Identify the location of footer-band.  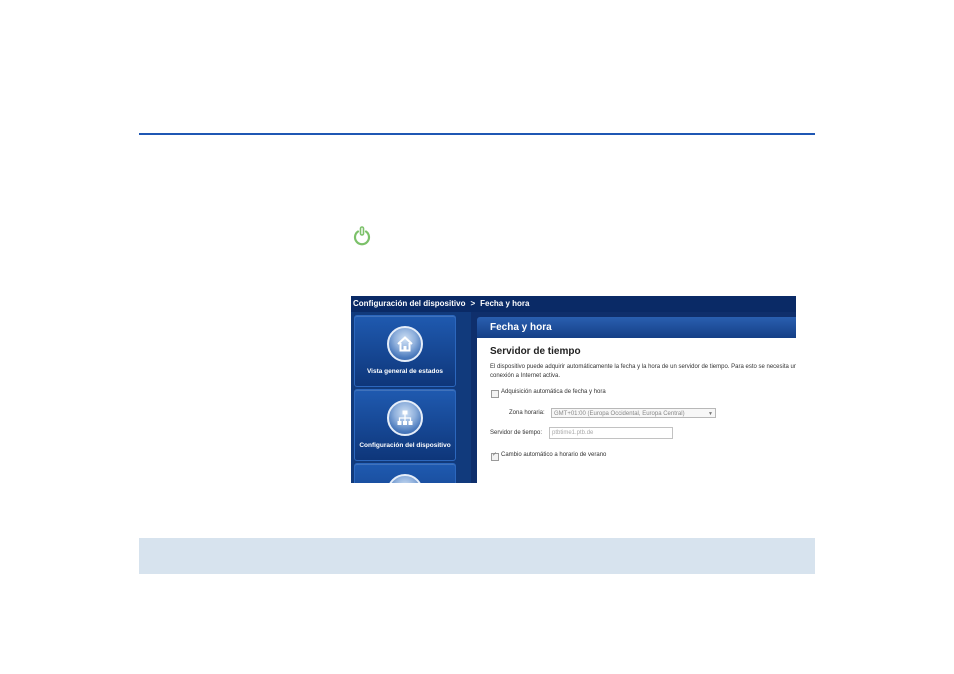
(477, 556).